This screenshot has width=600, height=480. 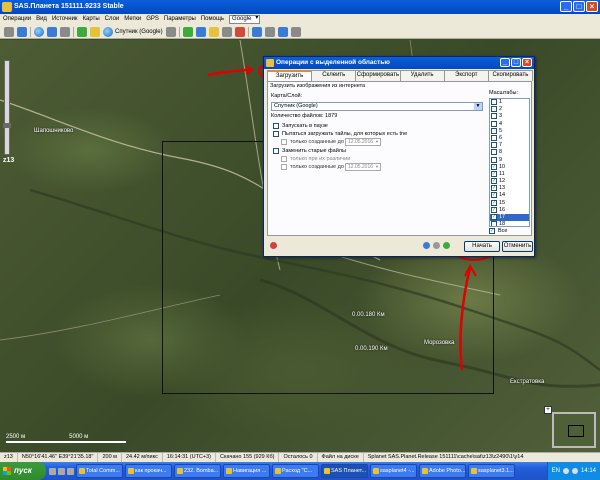 I want to click on navigation-icon, so click(x=282, y=31).